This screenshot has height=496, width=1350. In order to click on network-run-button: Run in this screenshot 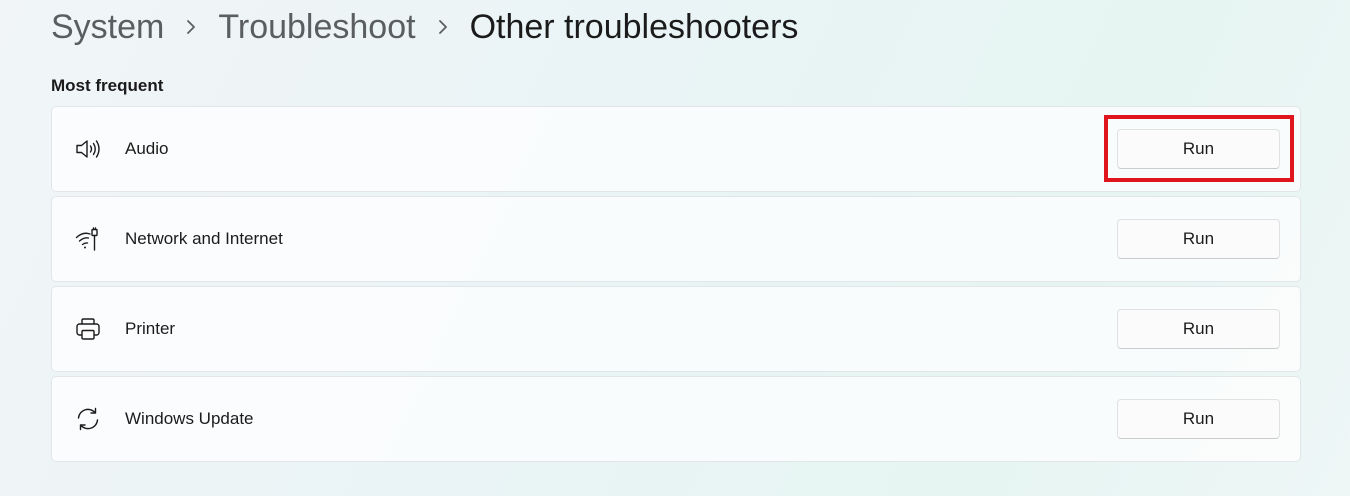, I will do `click(1198, 239)`.